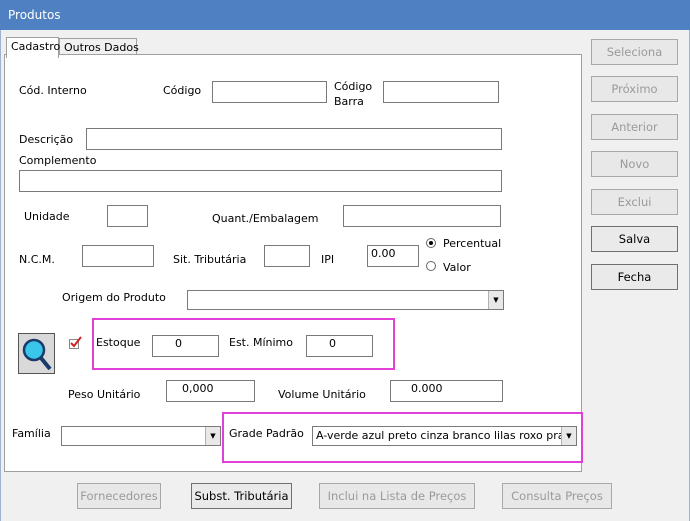 The image size is (690, 521). I want to click on unidade-field, so click(127, 216).